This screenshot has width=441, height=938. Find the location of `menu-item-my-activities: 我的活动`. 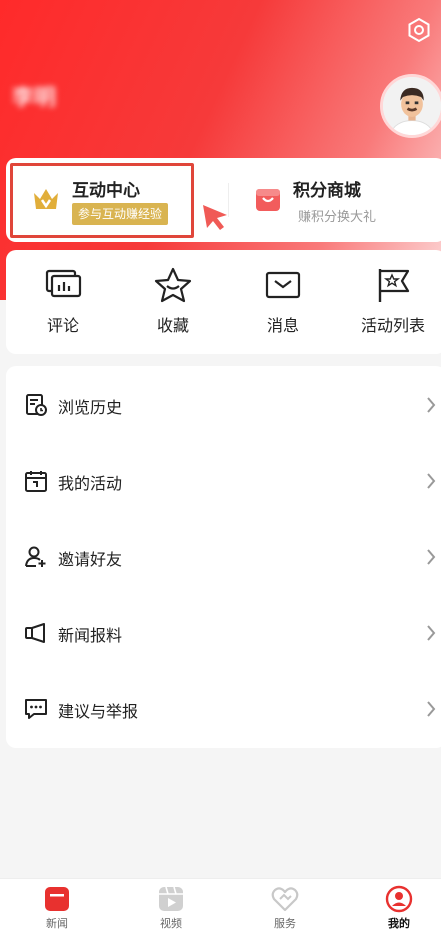

menu-item-my-activities: 我的活动 is located at coordinates (223, 481).